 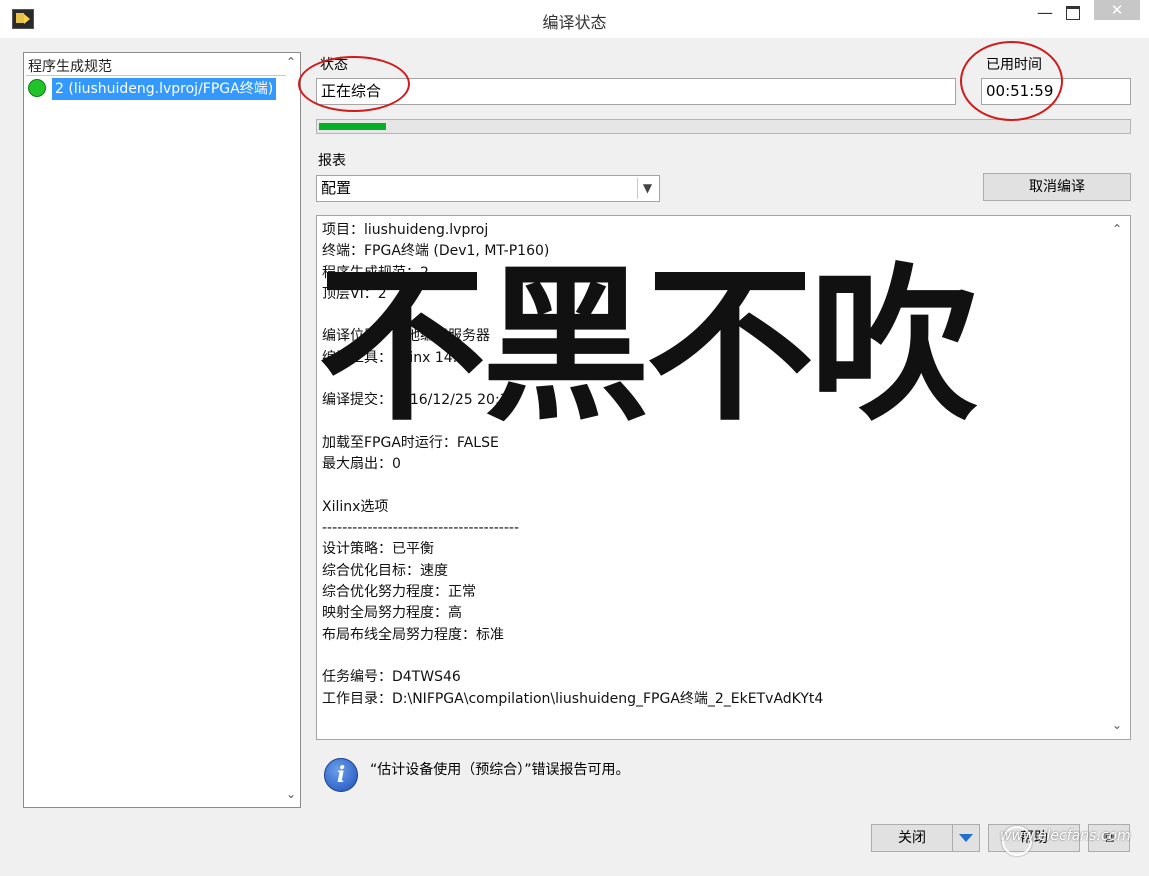 What do you see at coordinates (1045, 12) in the screenshot?
I see `minimize-icon: —` at bounding box center [1045, 12].